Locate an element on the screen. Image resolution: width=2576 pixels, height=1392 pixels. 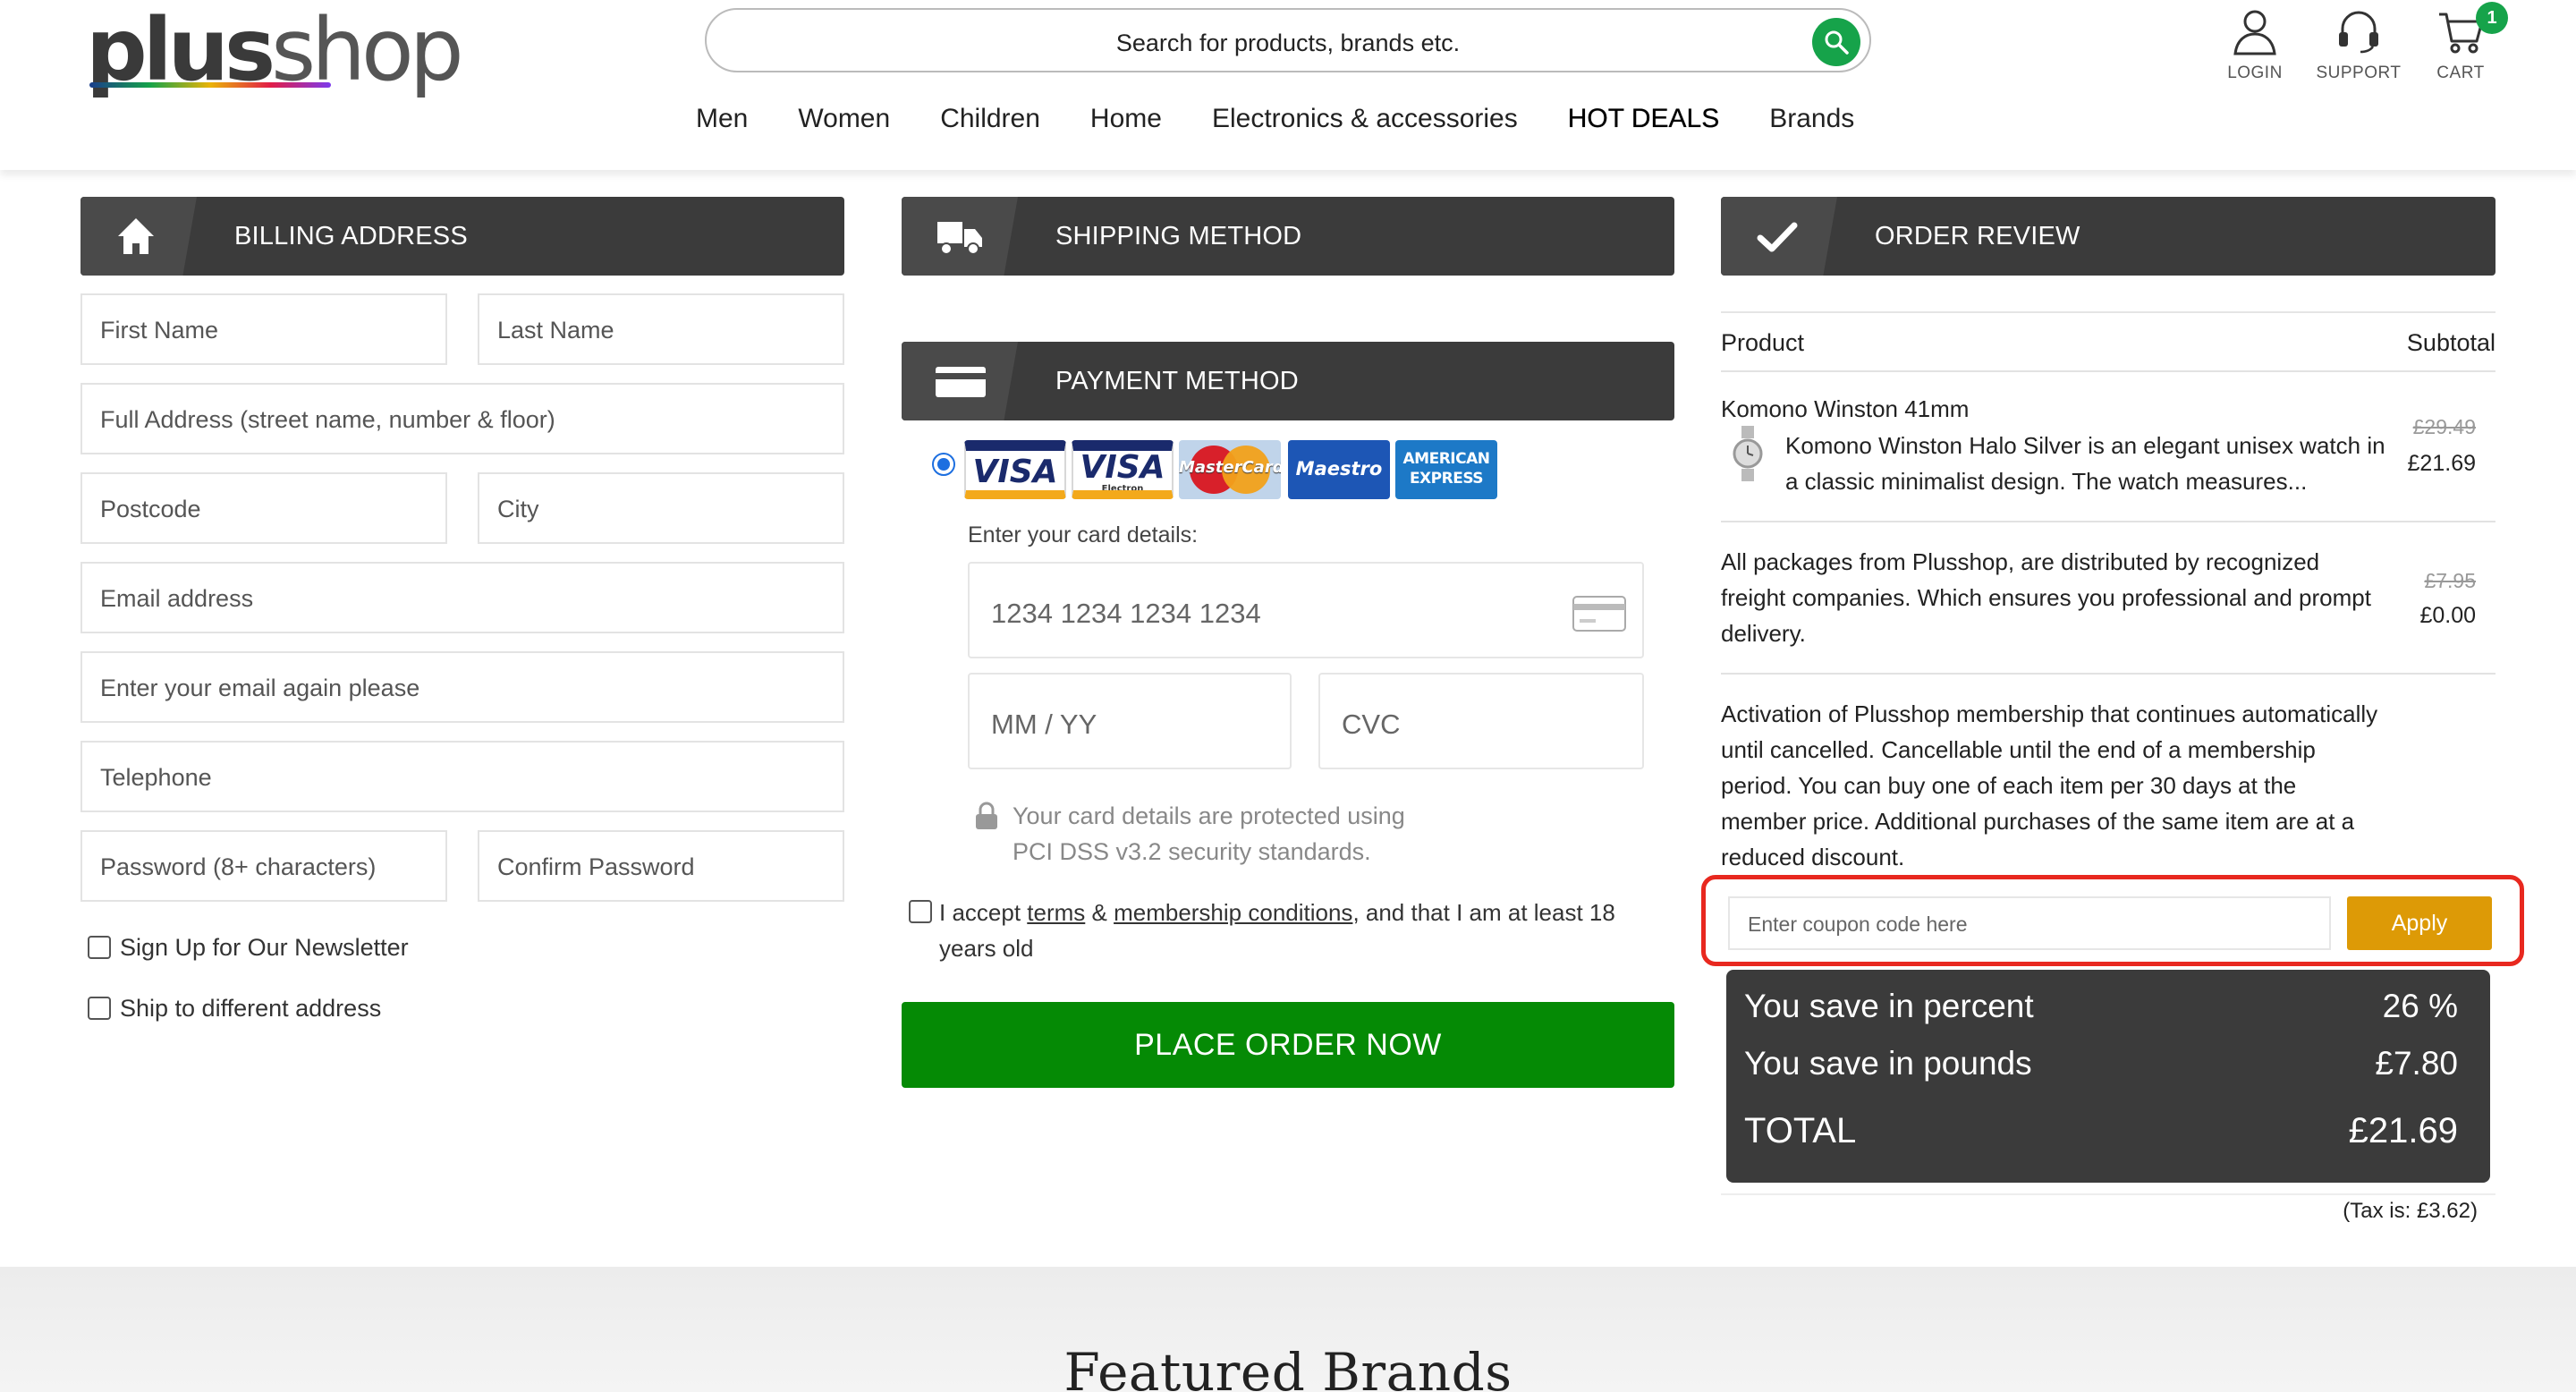
credit-card-icon is located at coordinates (961, 382).